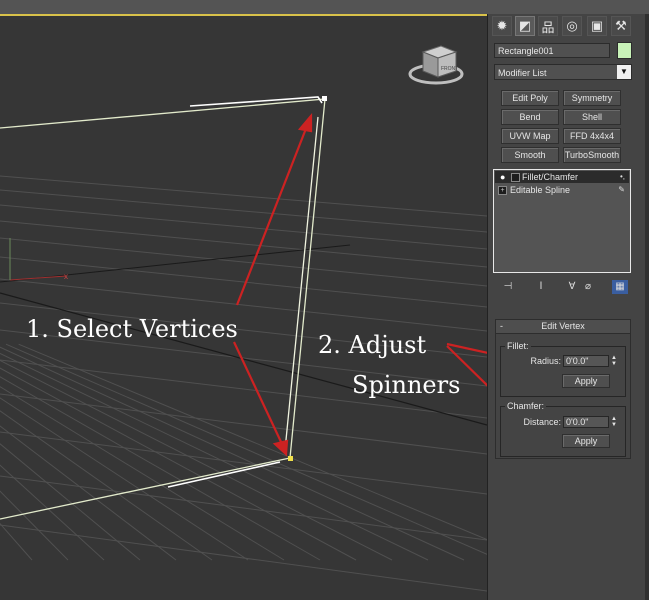  I want to click on stack-item-editable-spline: + Editable Spline ✎, so click(562, 190).